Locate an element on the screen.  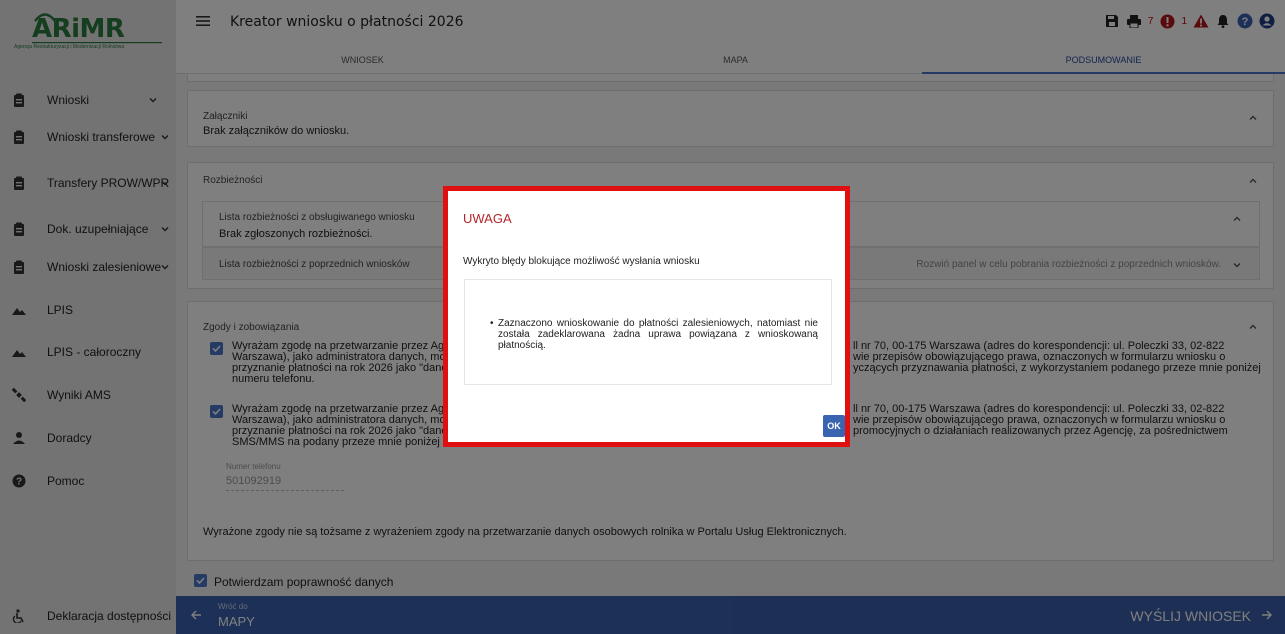
ok-button: OK is located at coordinates (834, 426).